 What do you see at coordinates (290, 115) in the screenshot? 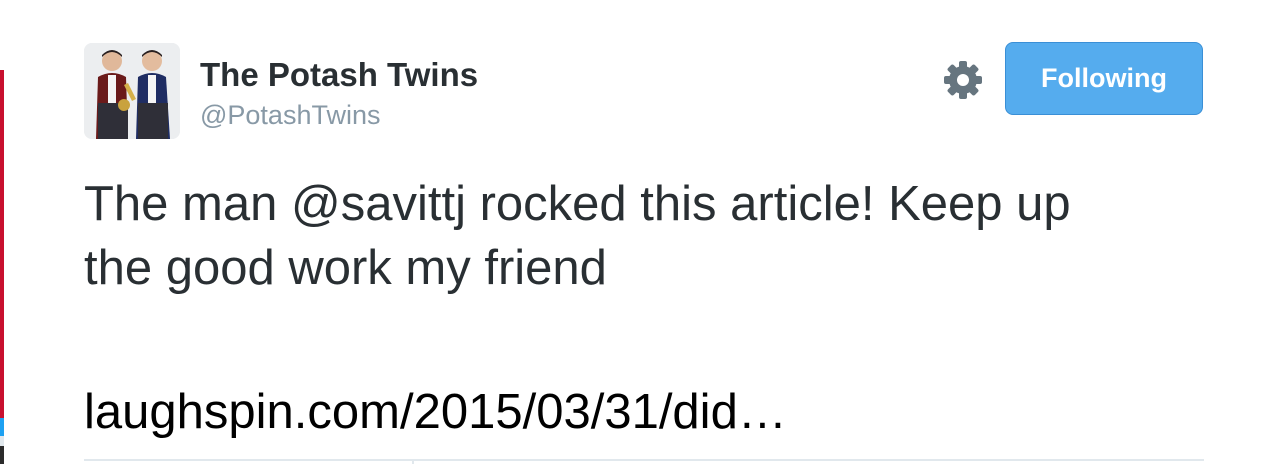
I see `screen-name: @PotashTwins` at bounding box center [290, 115].